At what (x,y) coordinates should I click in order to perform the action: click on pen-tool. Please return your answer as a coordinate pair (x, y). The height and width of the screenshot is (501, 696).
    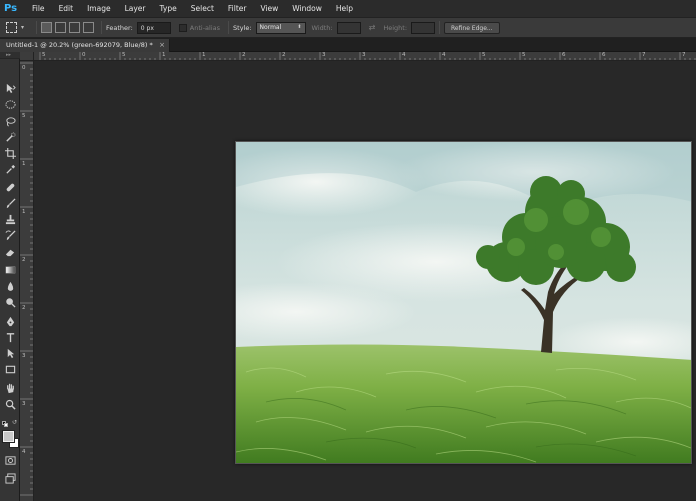
    Looking at the image, I should click on (10, 321).